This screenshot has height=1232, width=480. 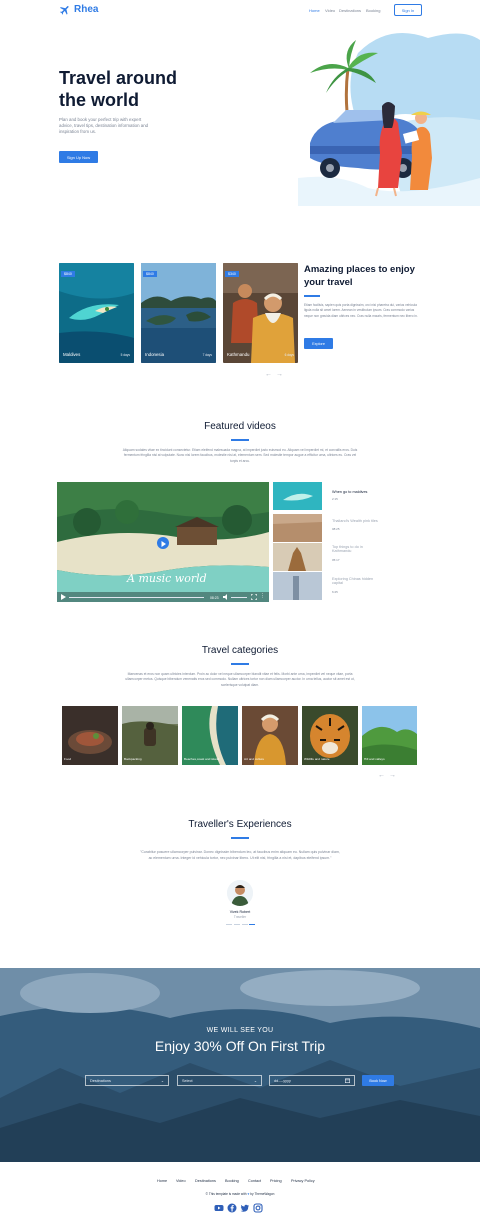 I want to click on video-thumb-thailand, so click(x=297, y=528).